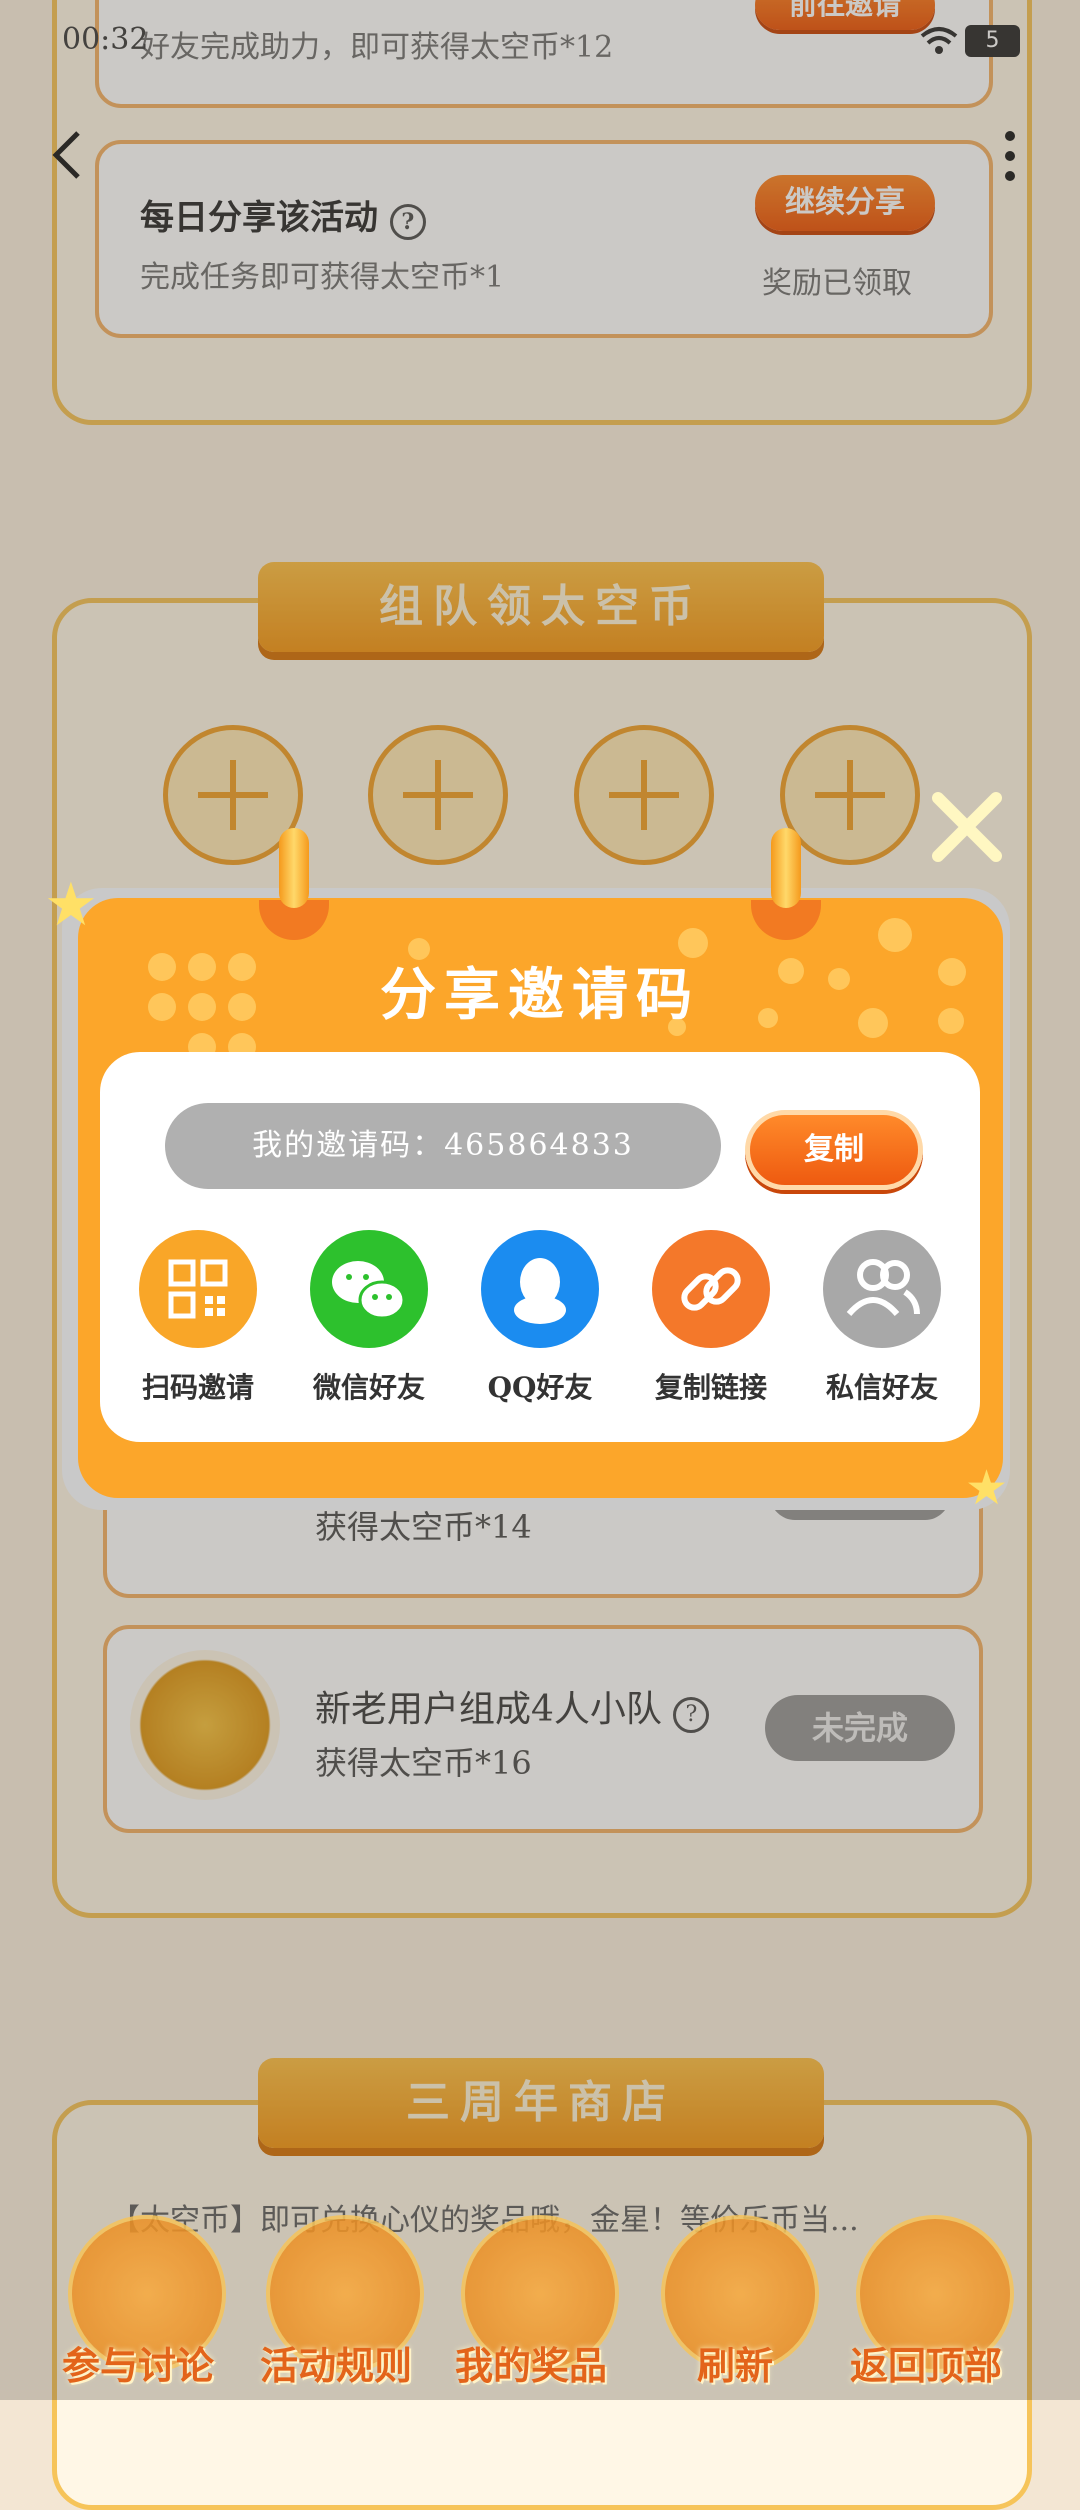 The image size is (1080, 2510). What do you see at coordinates (138, 2366) in the screenshot?
I see `bottom-nav-label: 参与讨论` at bounding box center [138, 2366].